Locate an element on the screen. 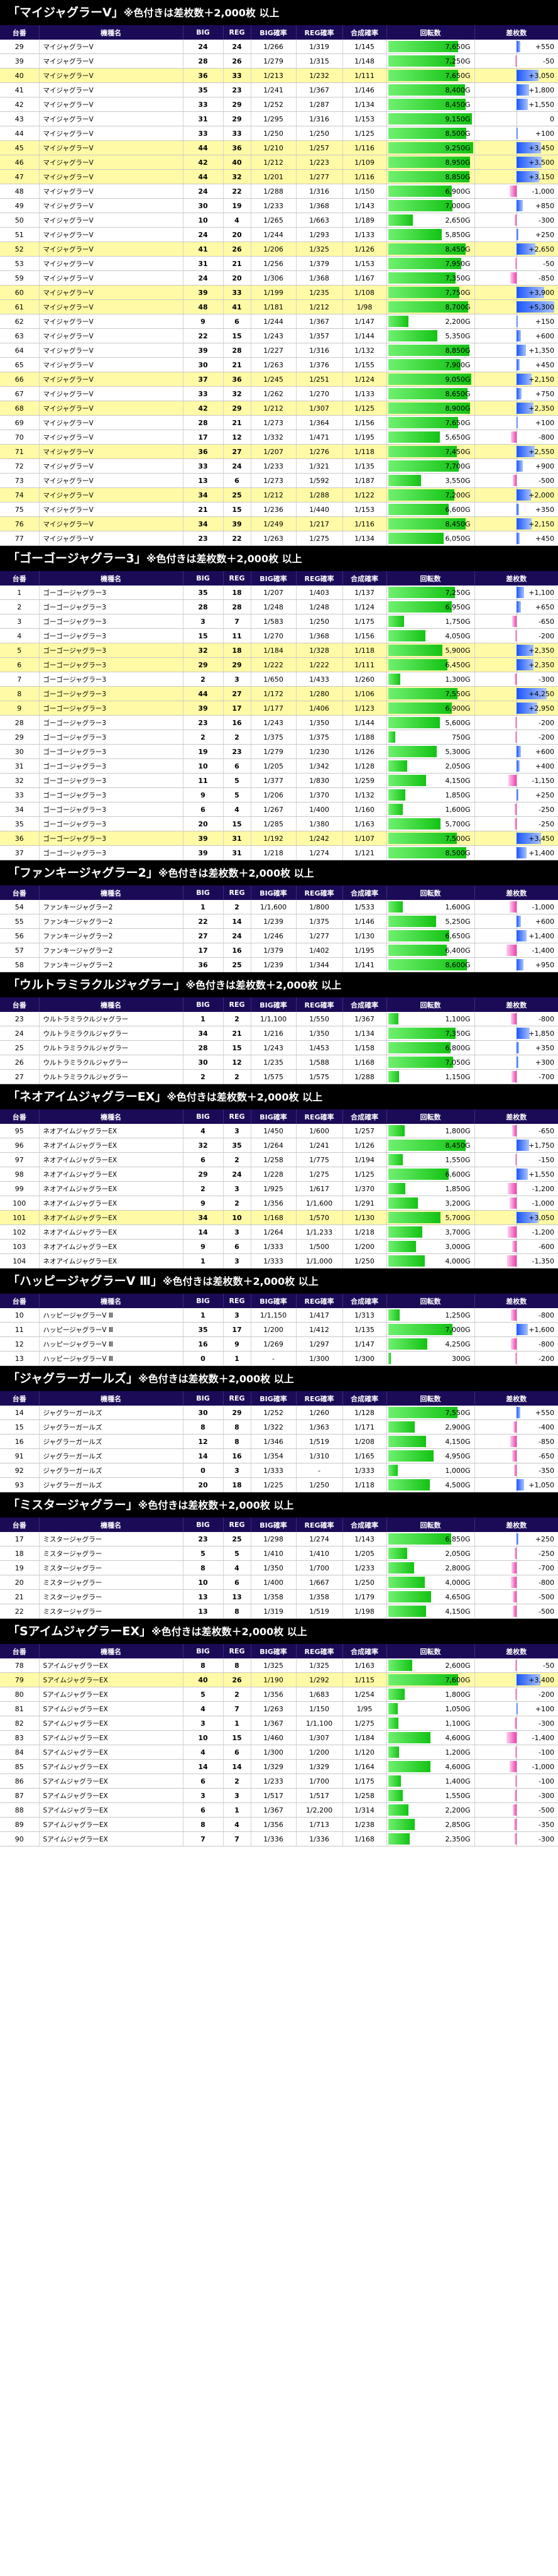 This screenshot has width=558, height=2576. spin-count-cell: 1,150G is located at coordinates (430, 1076).